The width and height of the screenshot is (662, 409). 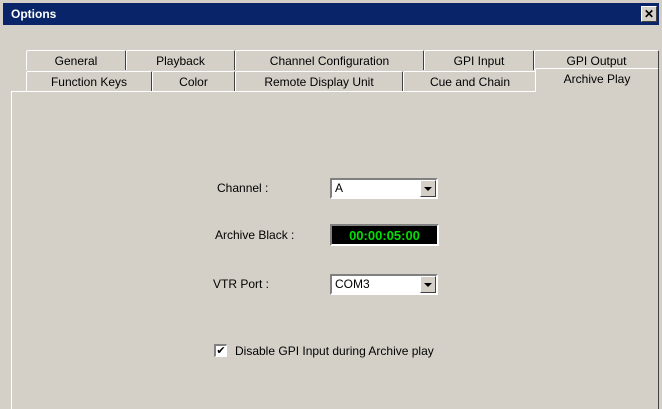 I want to click on tab-channel-configuration: Channel Configuration, so click(x=329, y=60).